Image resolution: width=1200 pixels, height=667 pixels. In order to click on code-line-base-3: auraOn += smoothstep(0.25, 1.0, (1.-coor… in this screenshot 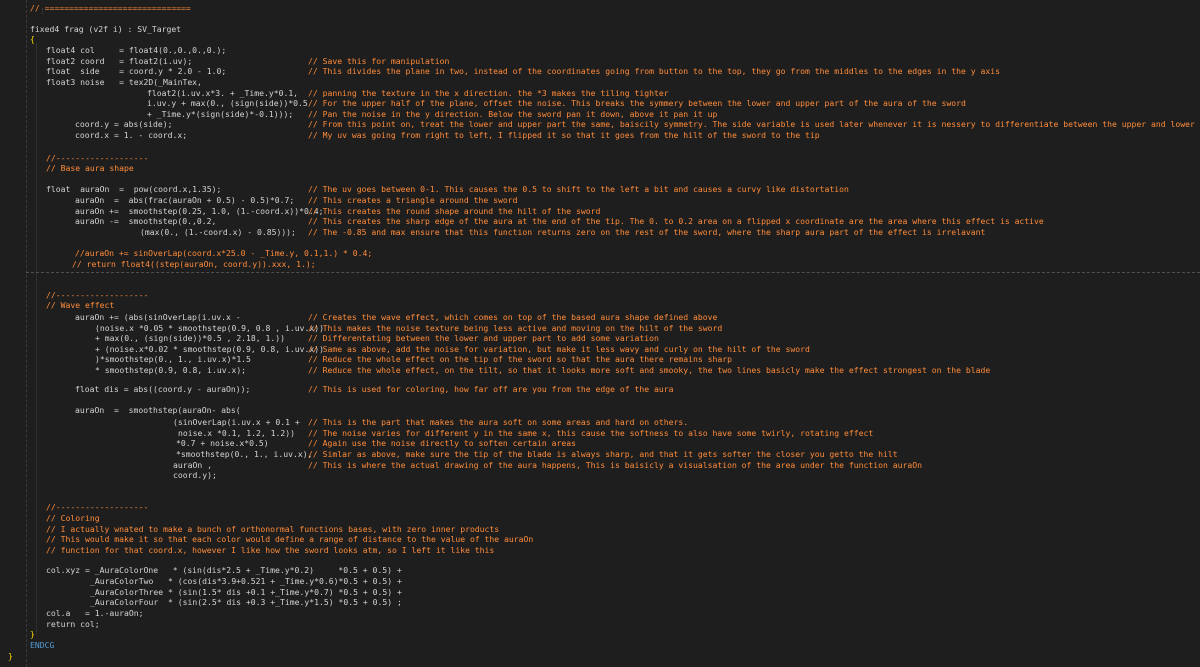, I will do `click(199, 211)`.